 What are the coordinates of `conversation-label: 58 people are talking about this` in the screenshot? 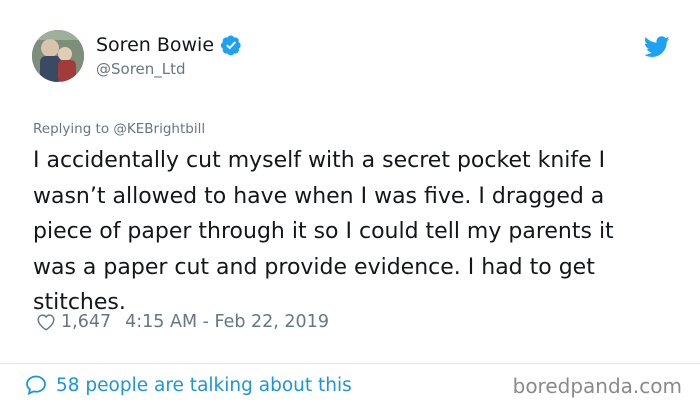 It's located at (204, 385).